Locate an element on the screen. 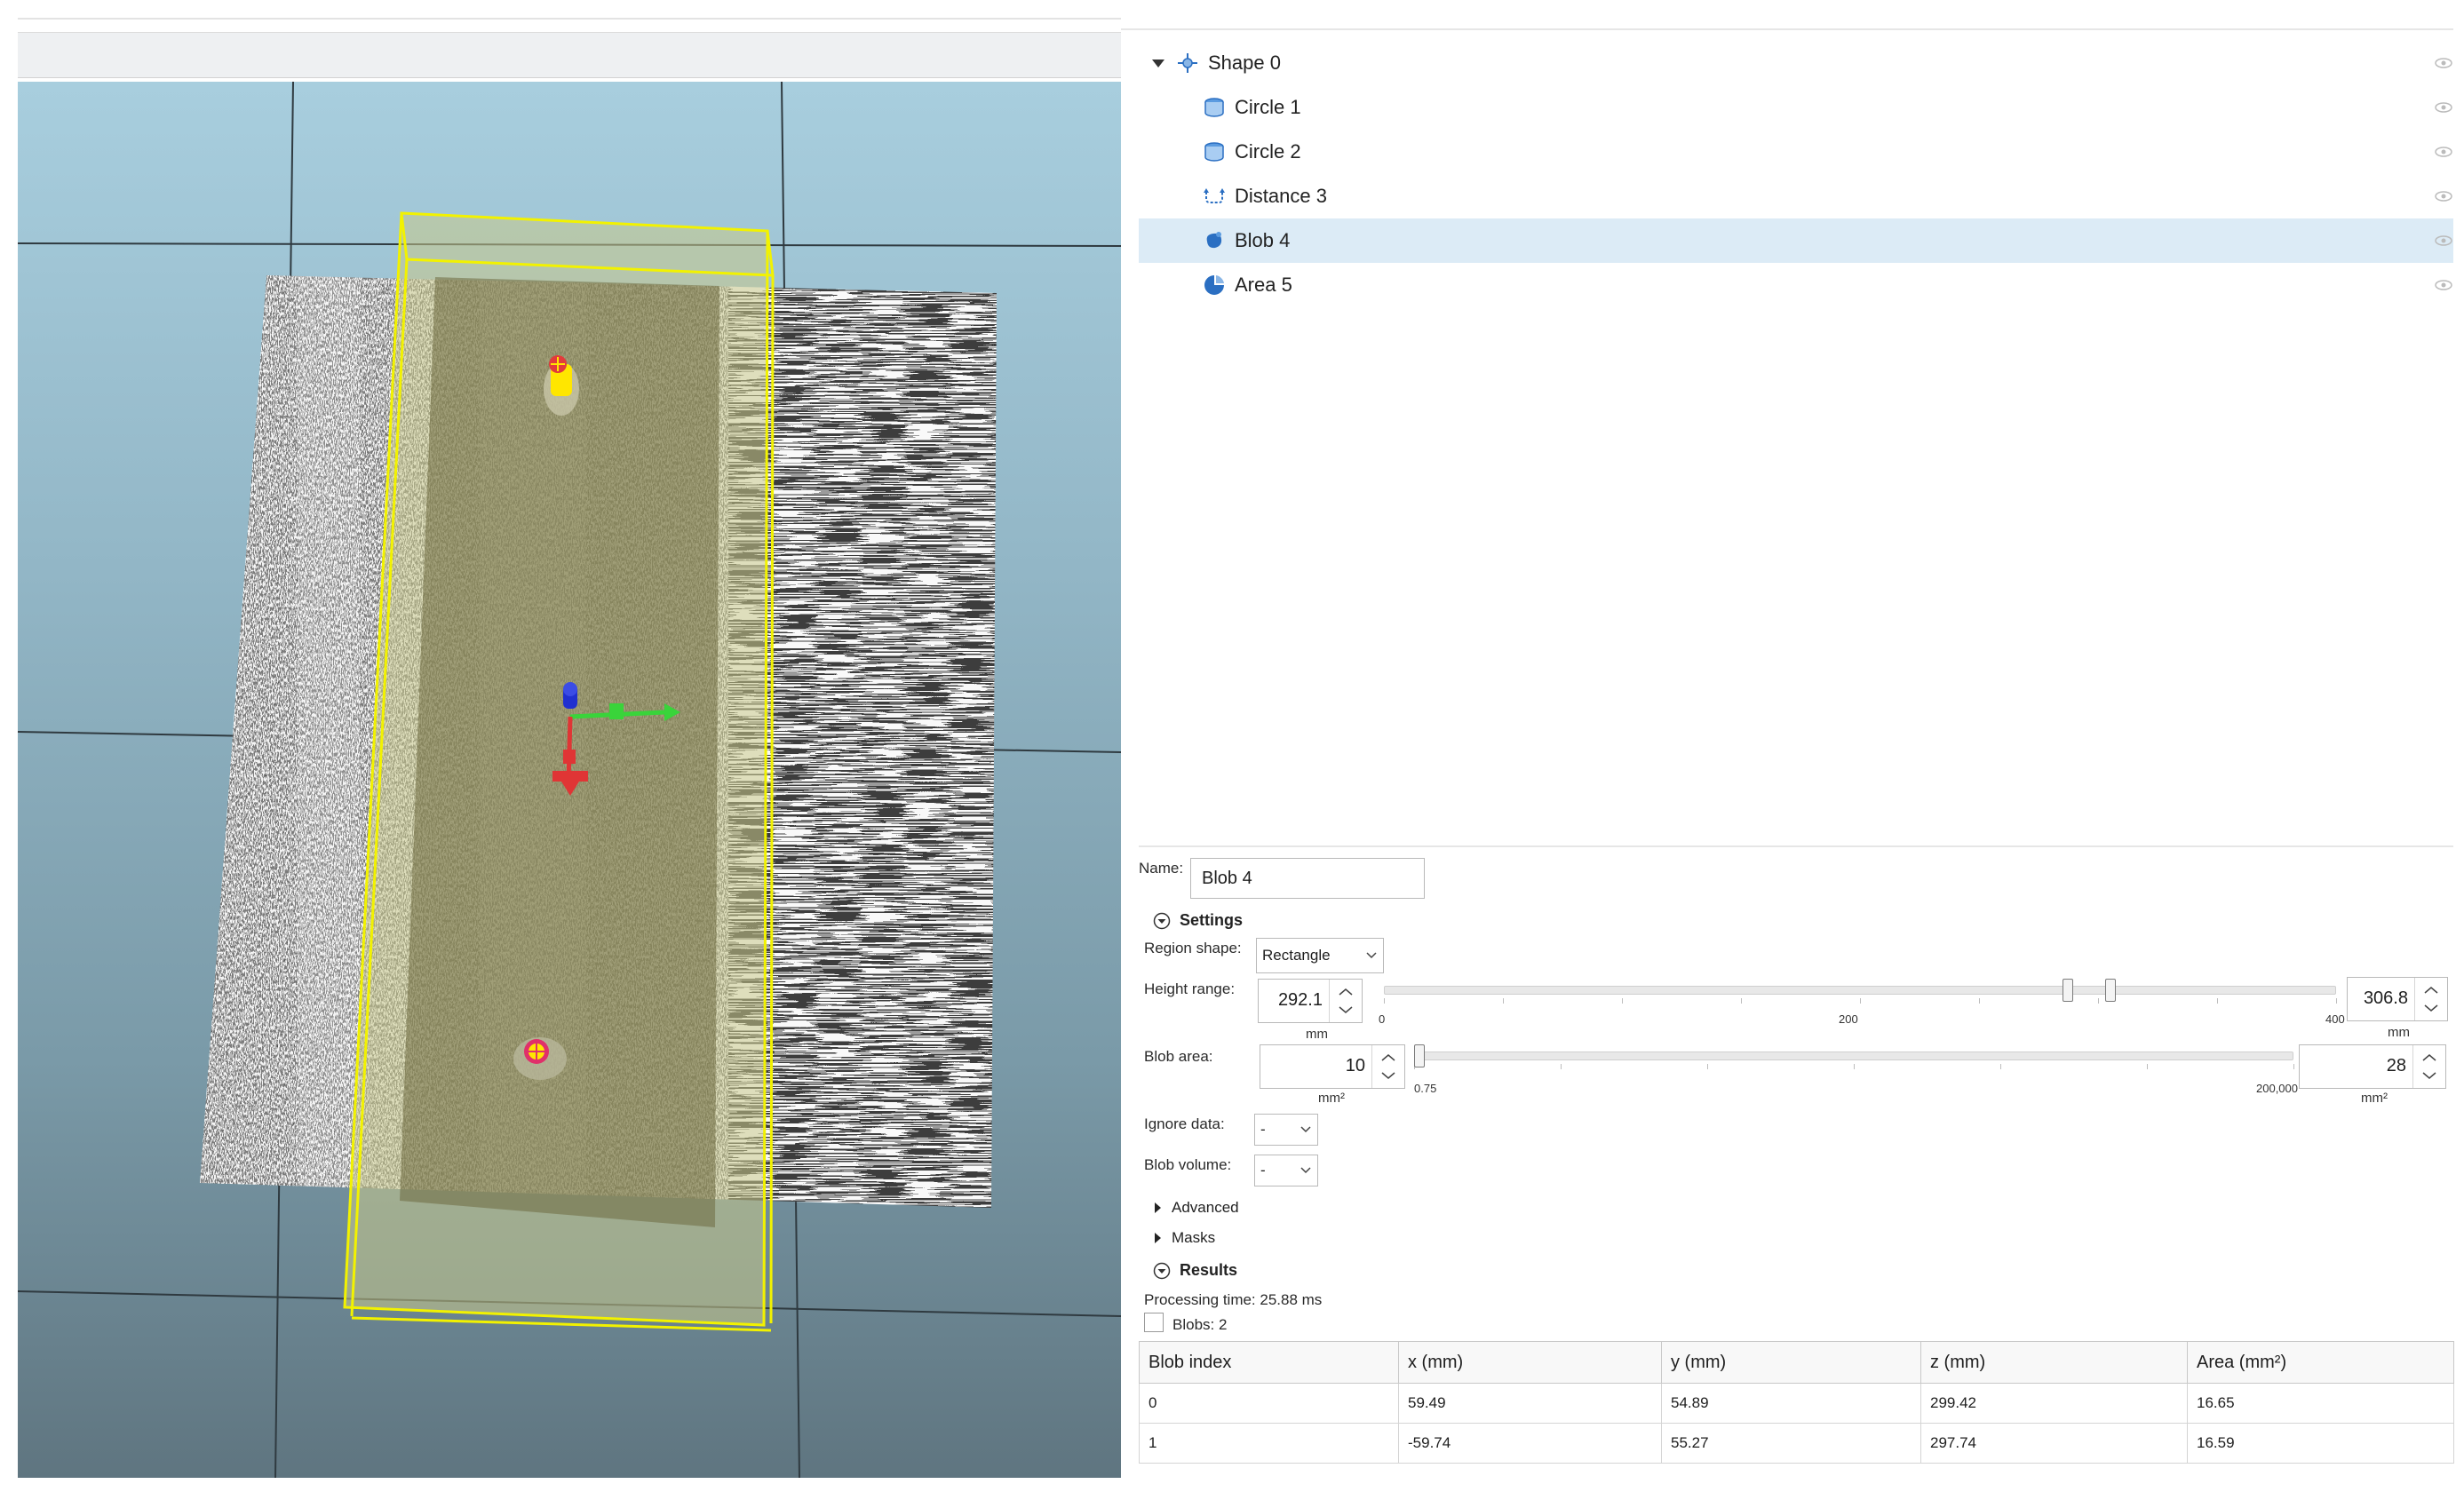 Image resolution: width=2464 pixels, height=1492 pixels. area-icon is located at coordinates (1214, 285).